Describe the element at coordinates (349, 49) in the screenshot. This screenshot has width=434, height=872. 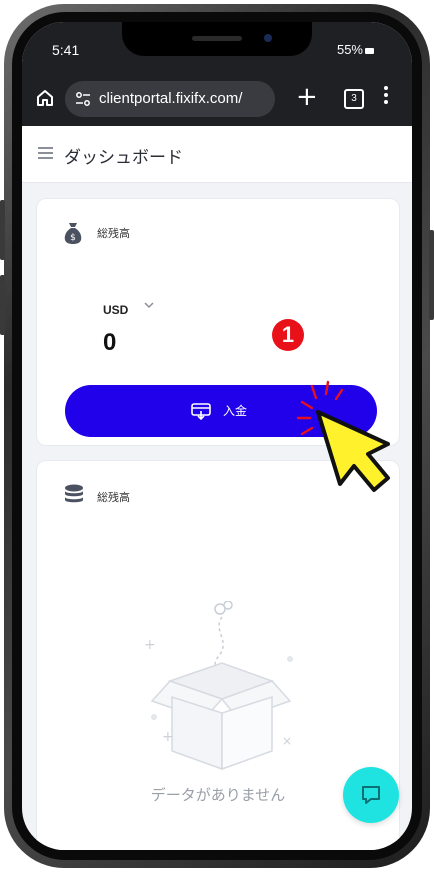
I see `battery-level: 55%` at that location.